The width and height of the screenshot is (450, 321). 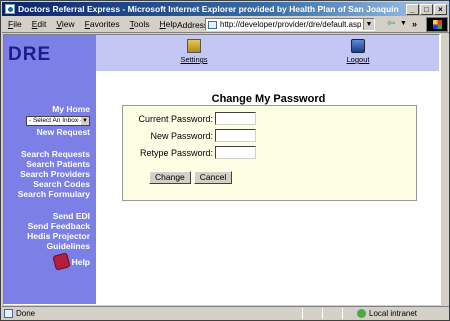 What do you see at coordinates (54, 194) in the screenshot?
I see `sidebar-search-formulary: Search Formulary` at bounding box center [54, 194].